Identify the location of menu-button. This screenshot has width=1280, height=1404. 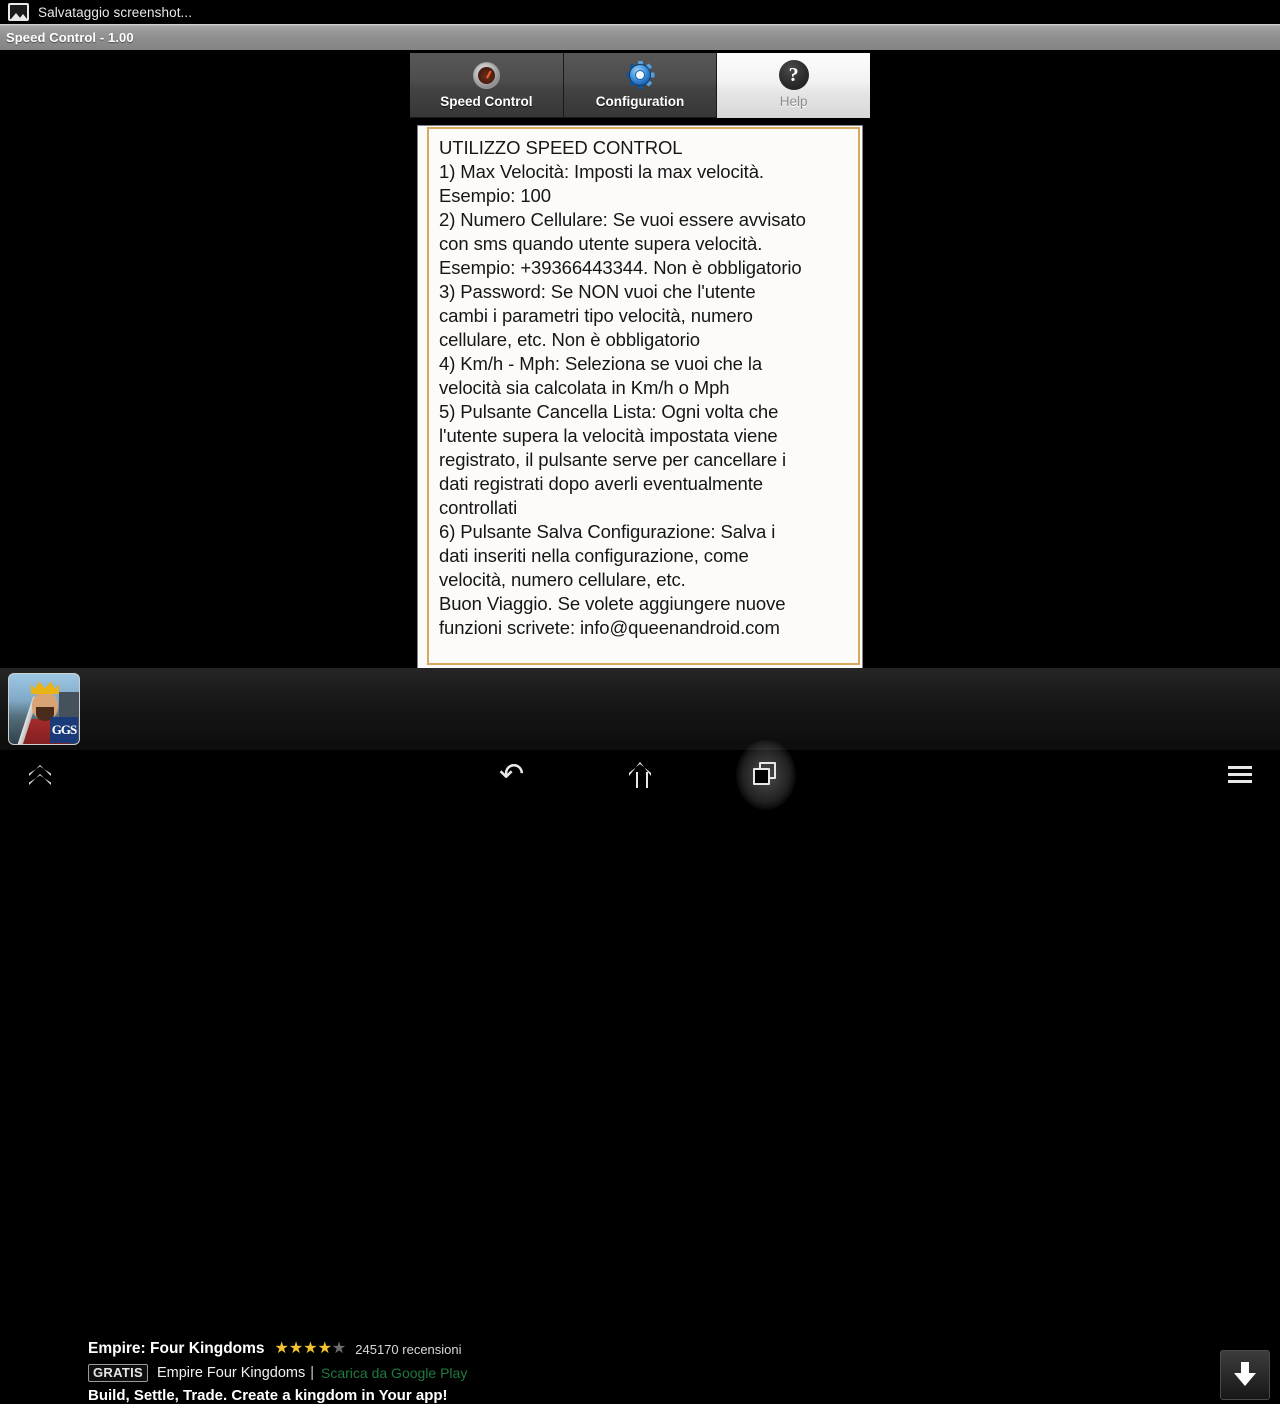
(1240, 775).